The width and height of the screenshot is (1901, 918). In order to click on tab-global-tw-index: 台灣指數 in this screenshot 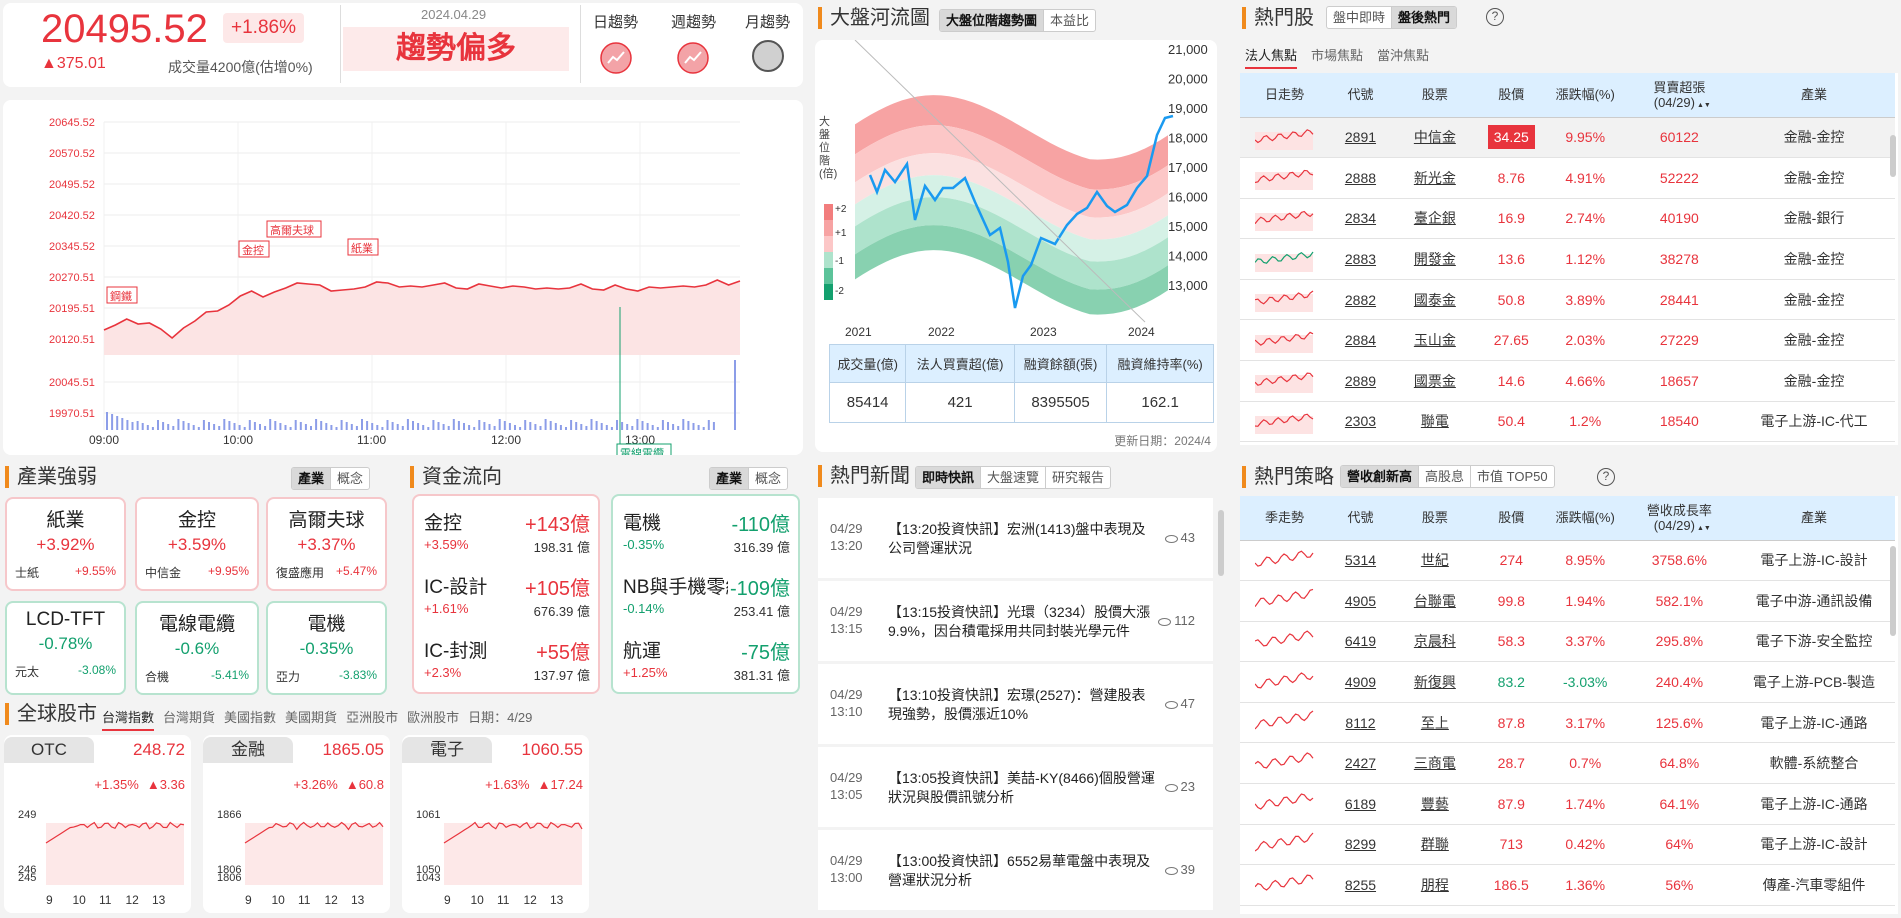, I will do `click(128, 719)`.